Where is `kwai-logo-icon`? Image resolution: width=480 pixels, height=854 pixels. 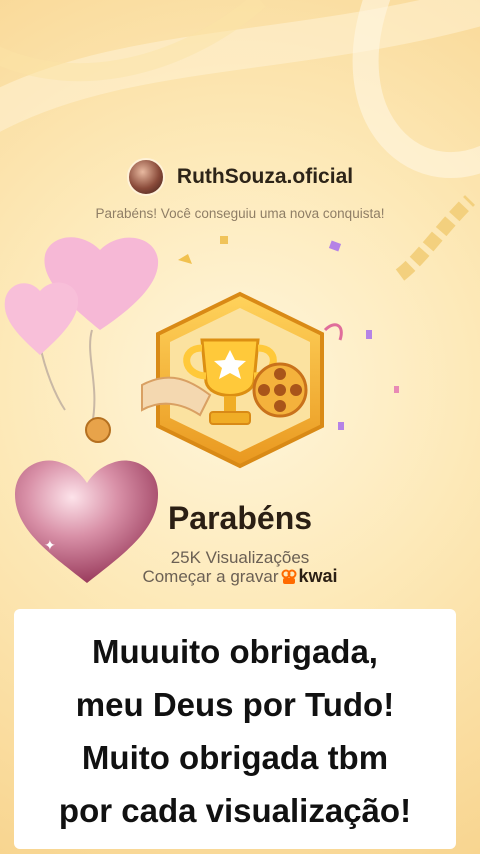
kwai-logo-icon is located at coordinates (289, 576).